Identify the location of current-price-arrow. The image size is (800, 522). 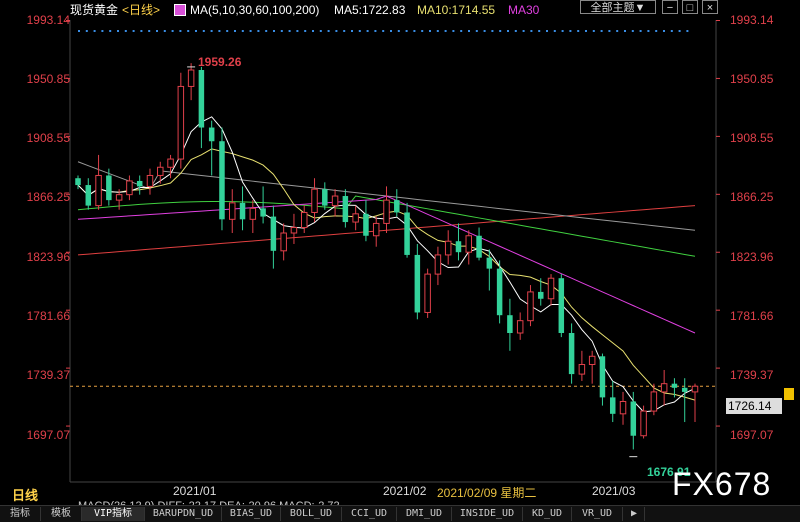
(789, 394).